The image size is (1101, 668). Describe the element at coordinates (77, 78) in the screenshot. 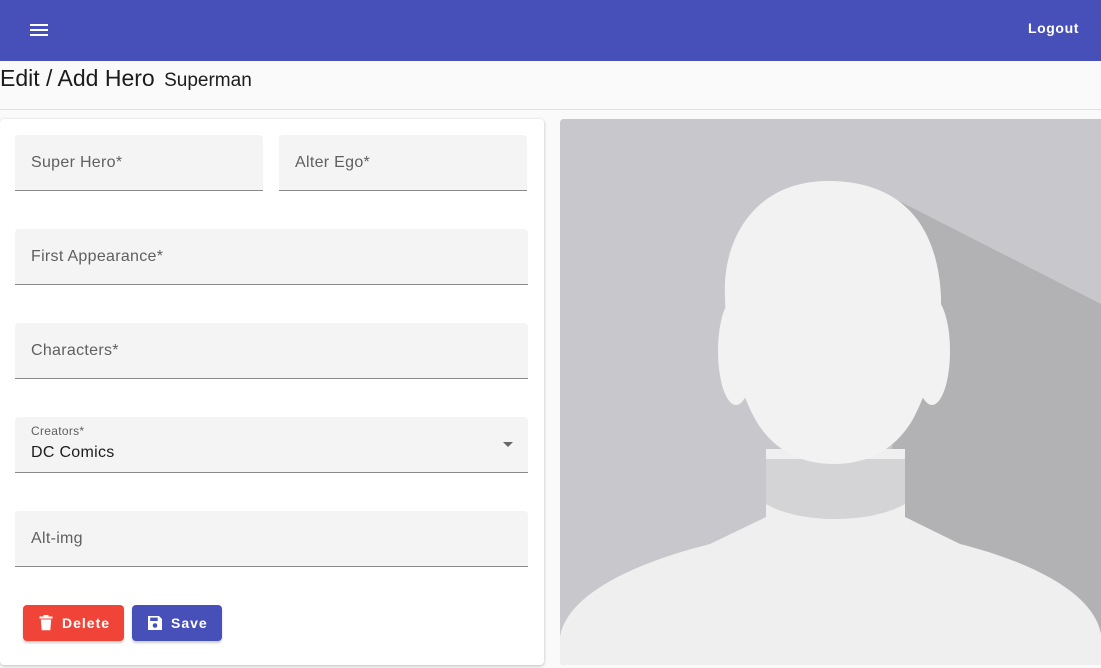

I see `page-title-text: Edit / Add Hero` at that location.